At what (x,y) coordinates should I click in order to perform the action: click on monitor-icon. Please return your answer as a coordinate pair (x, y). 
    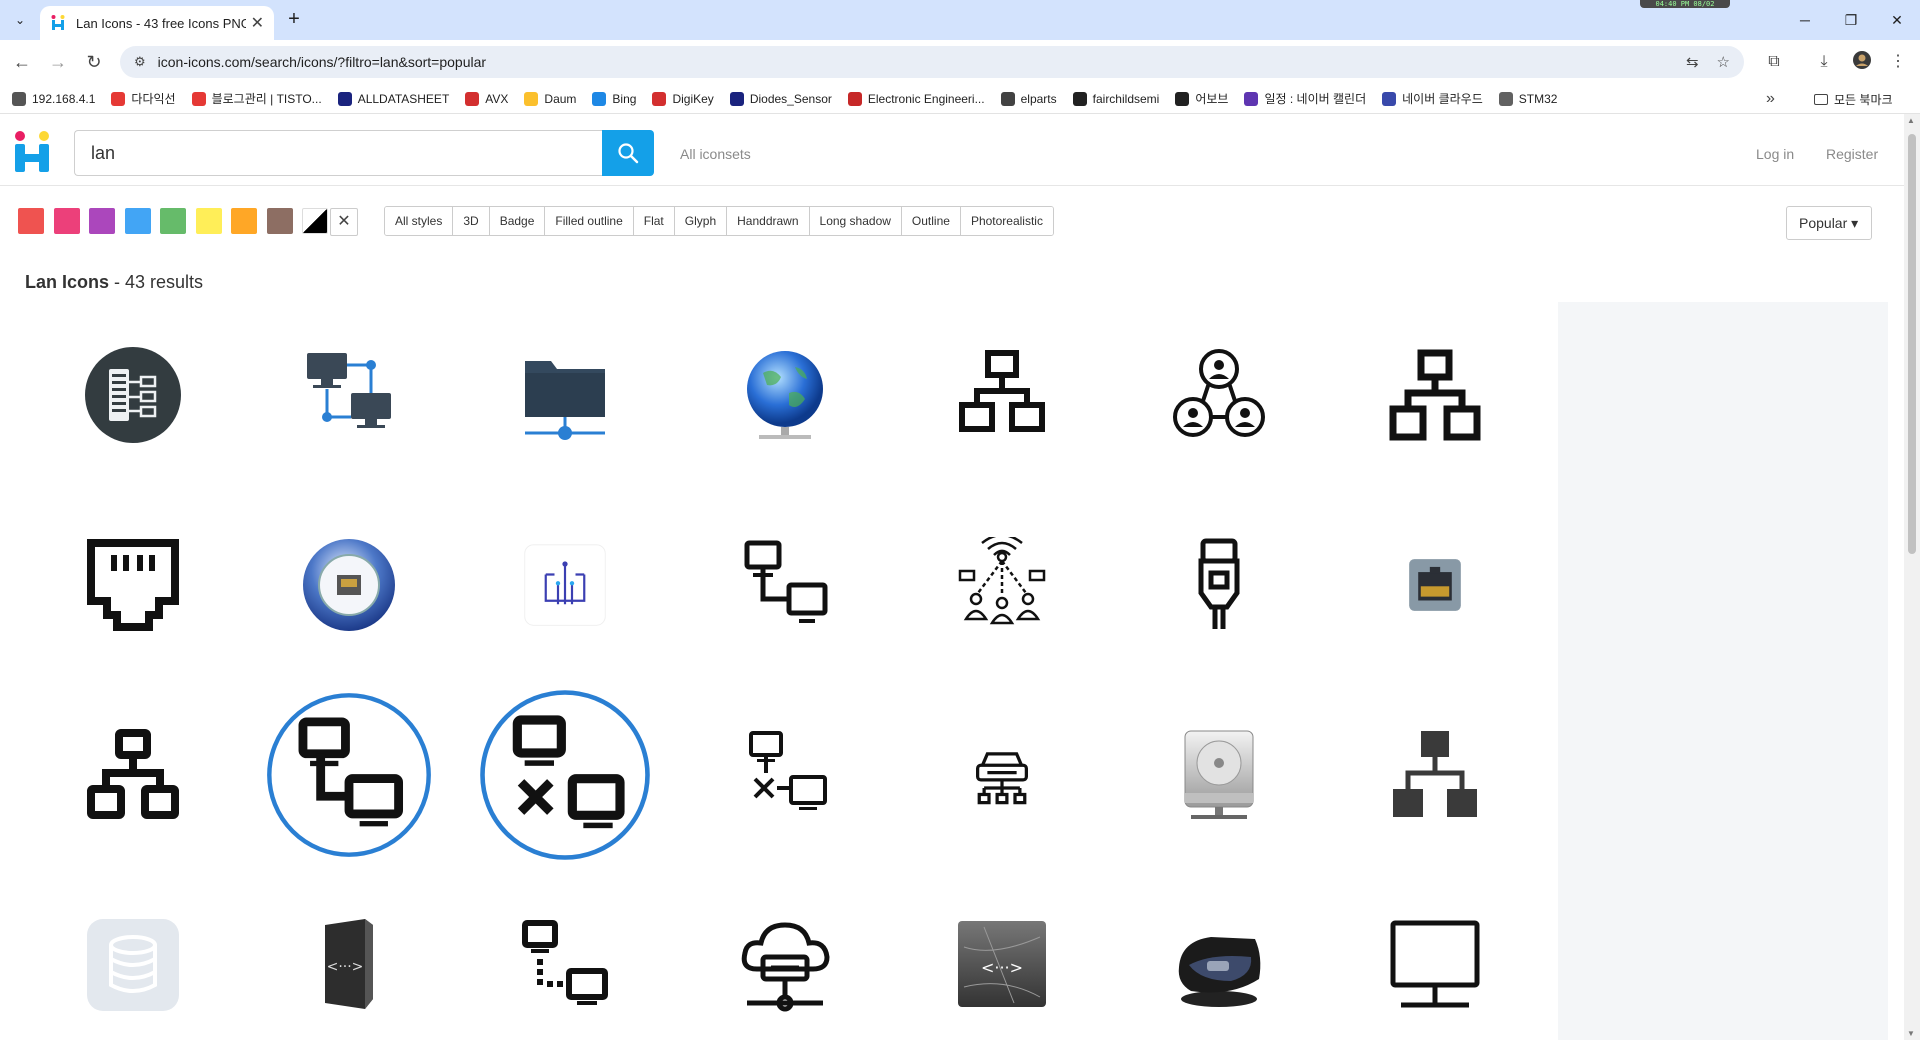
    Looking at the image, I should click on (1435, 955).